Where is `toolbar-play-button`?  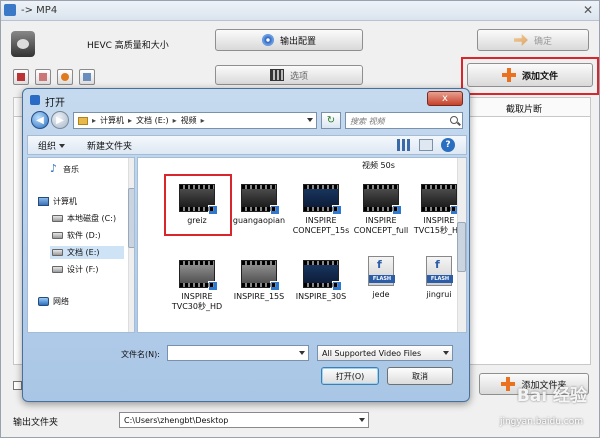 toolbar-play-button is located at coordinates (65, 77).